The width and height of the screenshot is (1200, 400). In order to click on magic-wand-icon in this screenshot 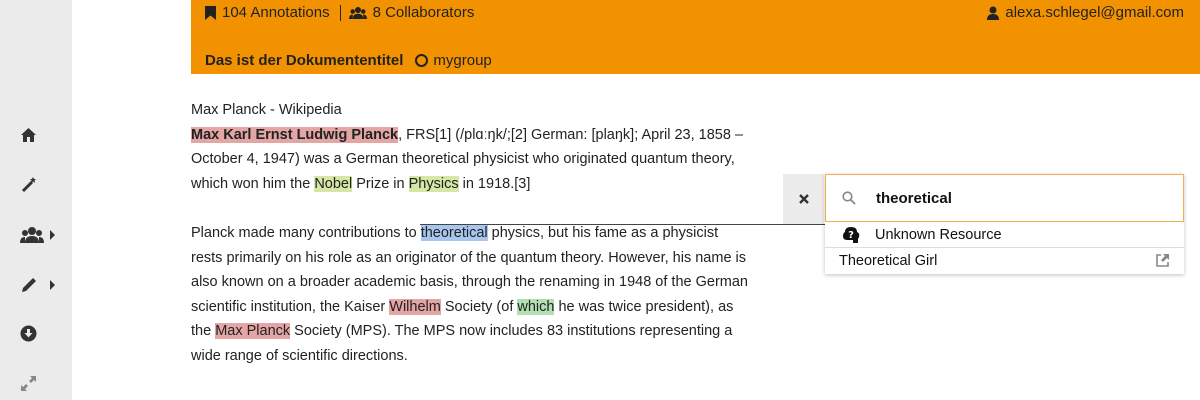, I will do `click(28, 185)`.